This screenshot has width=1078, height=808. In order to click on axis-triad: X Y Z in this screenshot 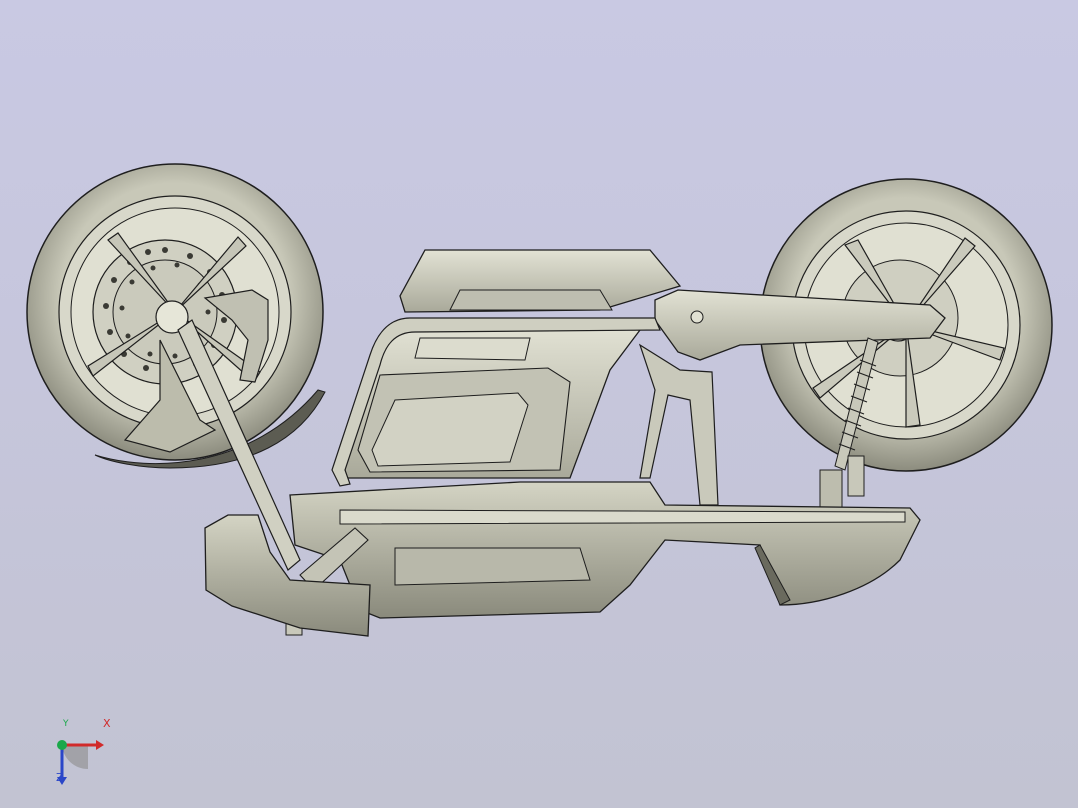, I will do `click(85, 756)`.